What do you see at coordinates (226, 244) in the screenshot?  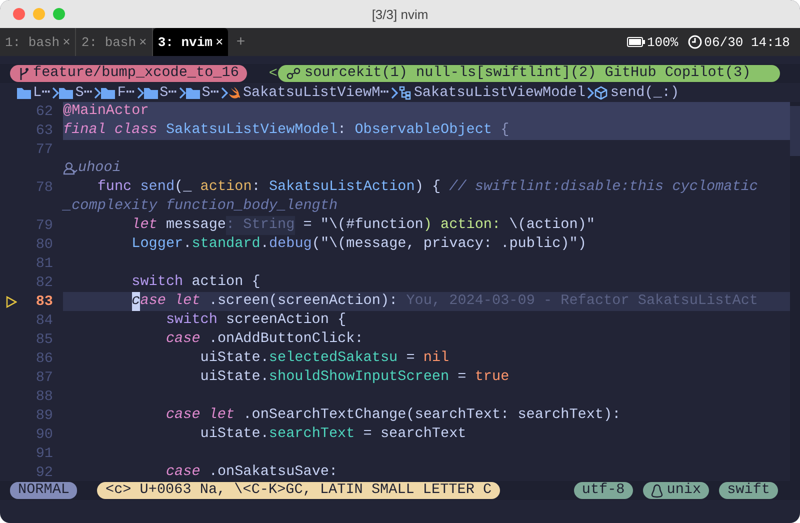 I see `code-text: standard` at bounding box center [226, 244].